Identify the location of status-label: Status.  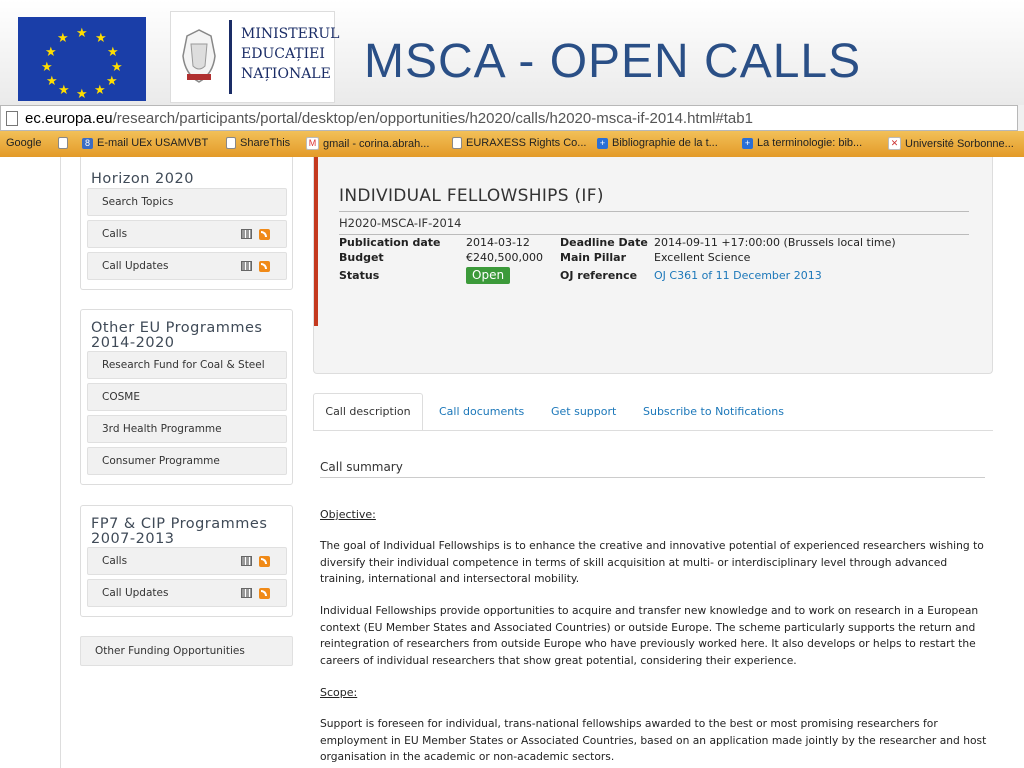
(359, 275).